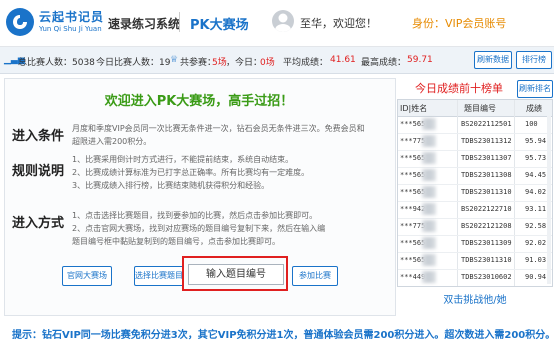  I want to click on row-score: 95.94, so click(536, 141).